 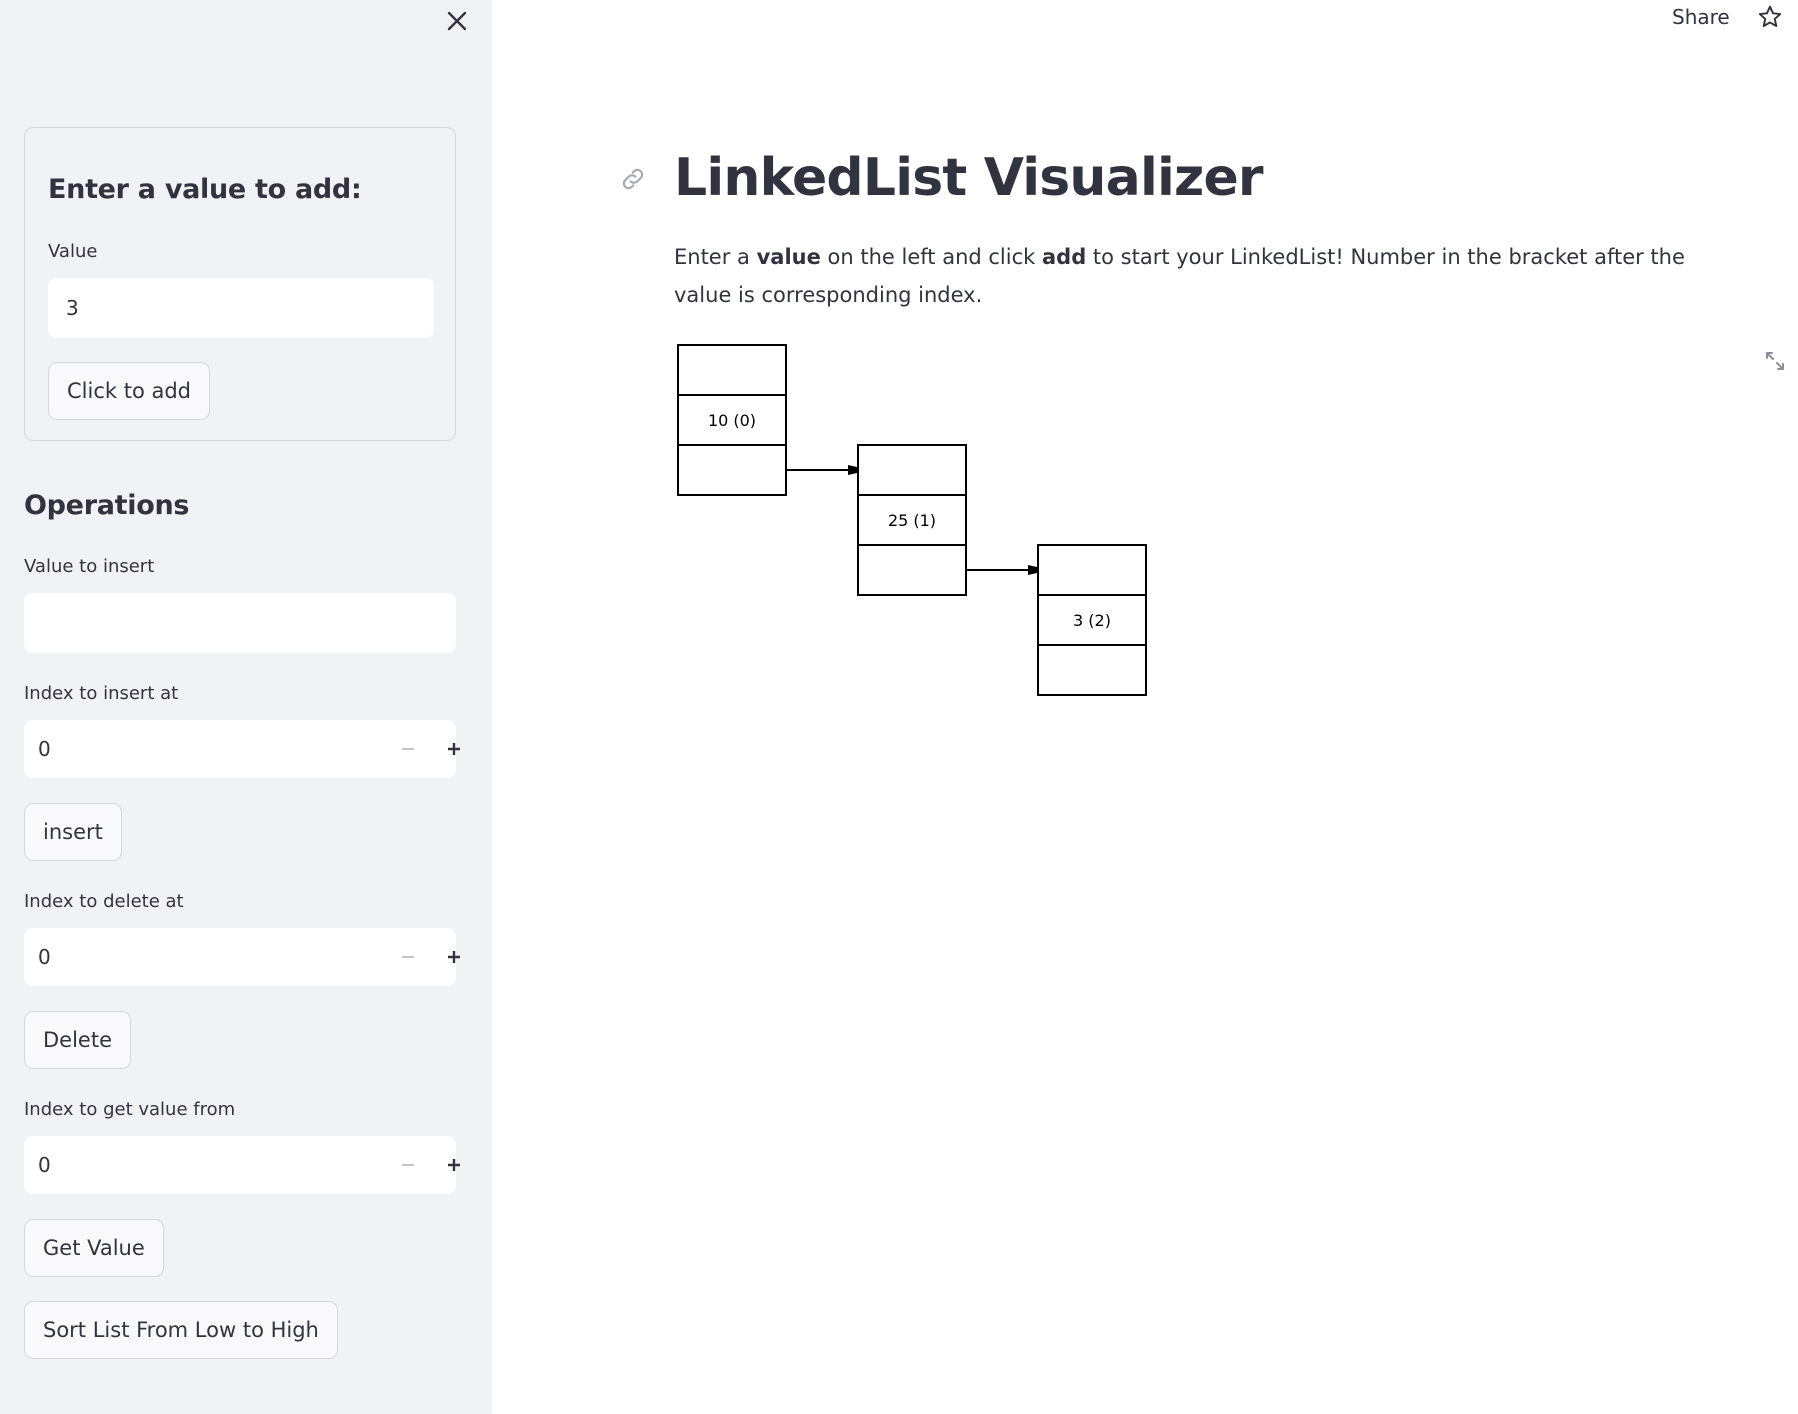 I want to click on list-node: 10 (0), so click(x=732, y=420).